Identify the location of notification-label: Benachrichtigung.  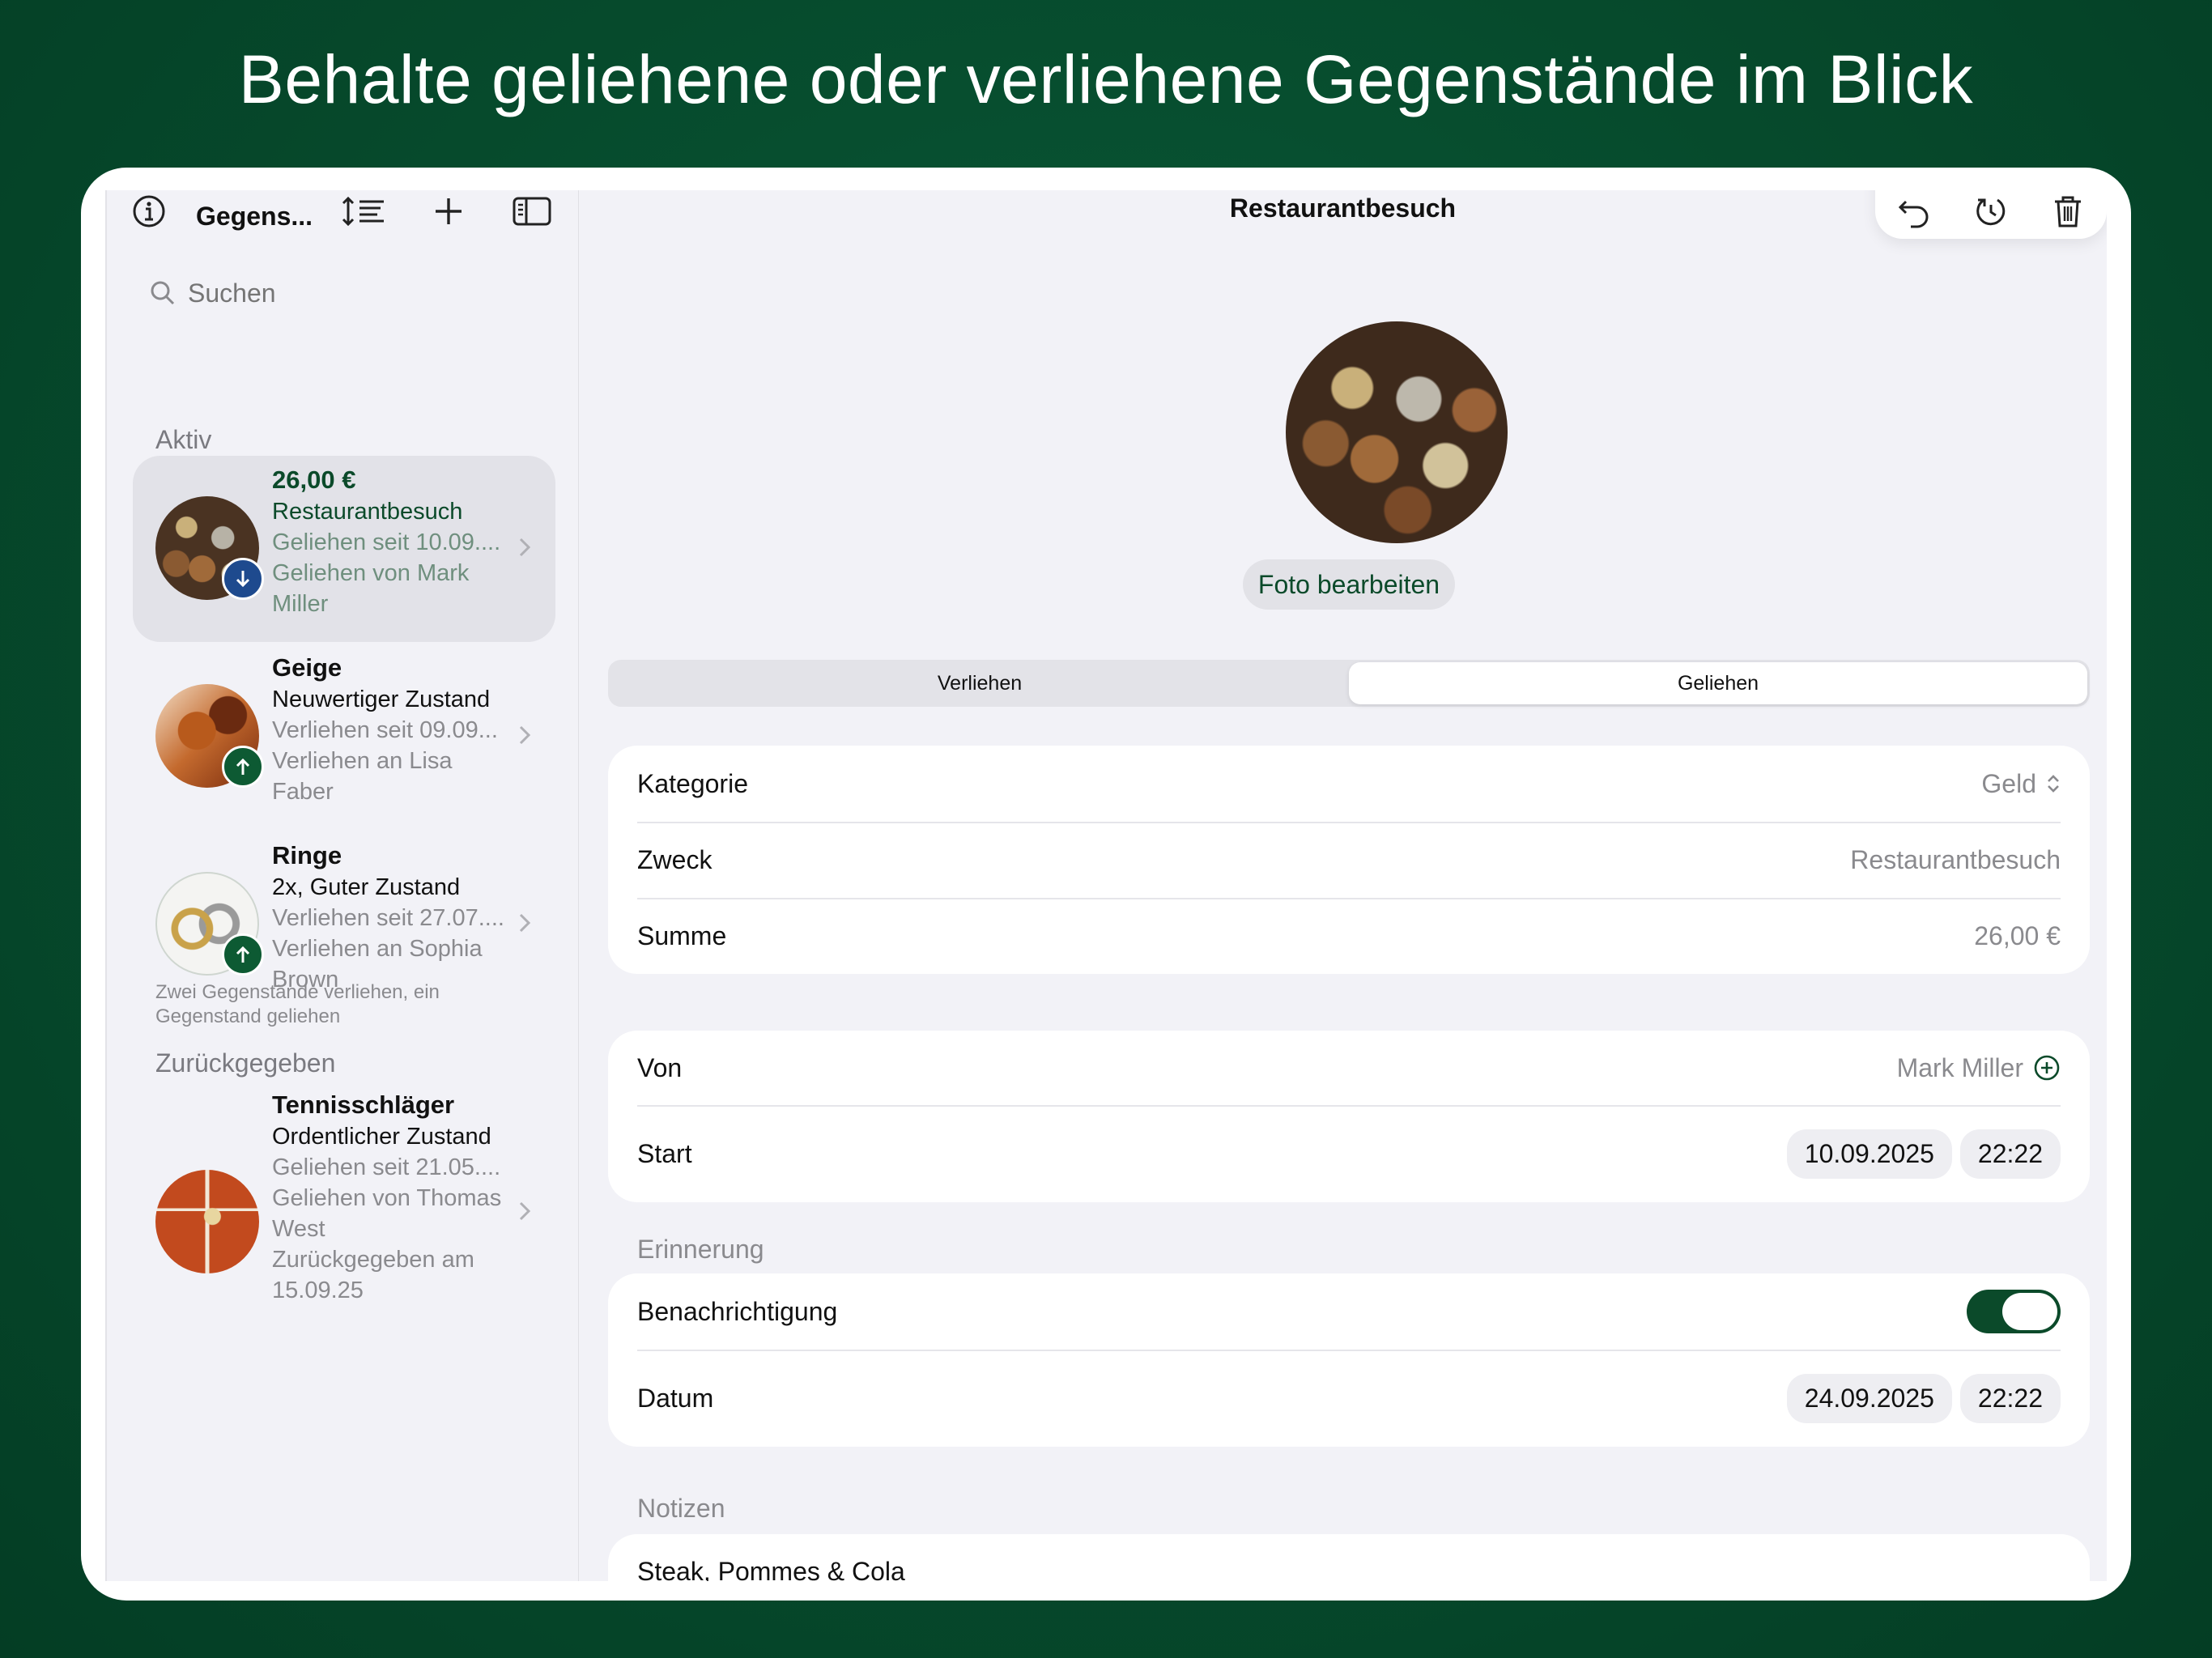
(737, 1311).